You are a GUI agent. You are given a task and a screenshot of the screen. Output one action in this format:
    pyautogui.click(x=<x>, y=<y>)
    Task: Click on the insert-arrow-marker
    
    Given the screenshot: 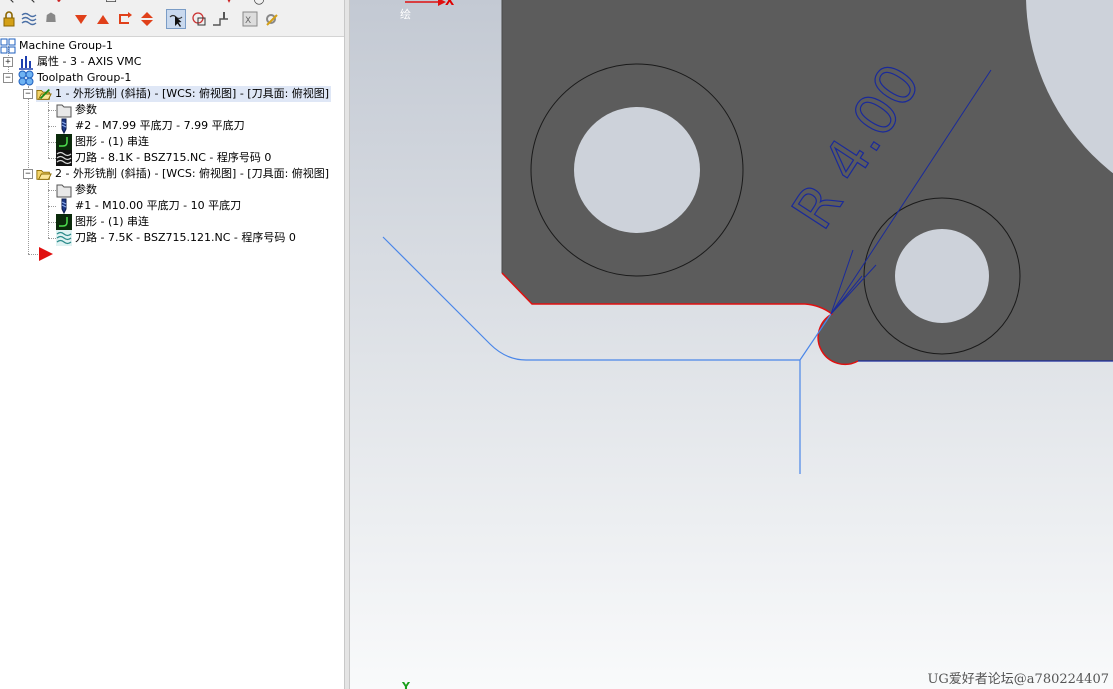 What is the action you would take?
    pyautogui.click(x=46, y=254)
    